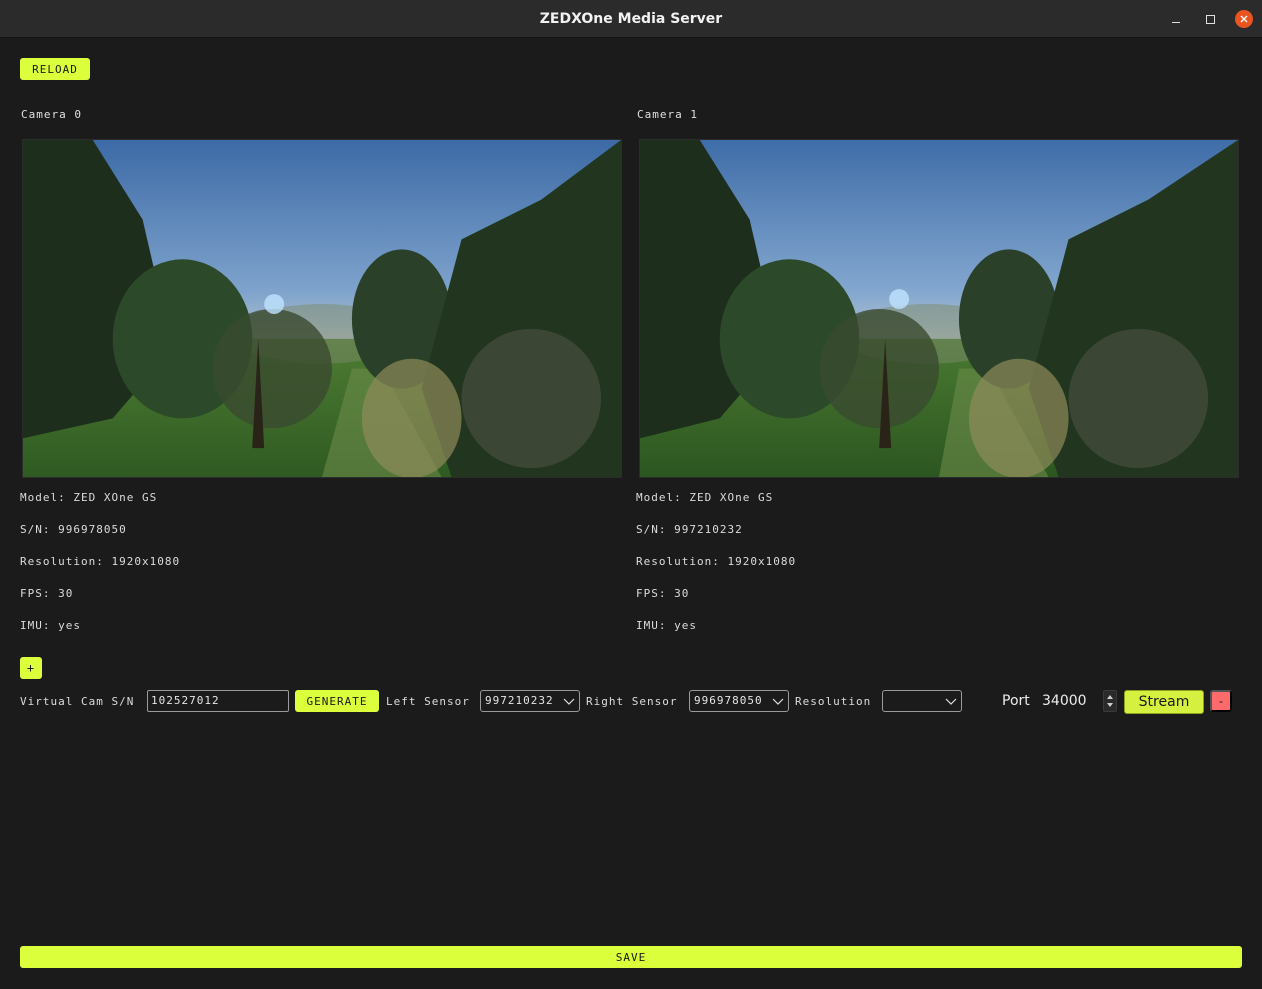  I want to click on close-icon, so click(1244, 19).